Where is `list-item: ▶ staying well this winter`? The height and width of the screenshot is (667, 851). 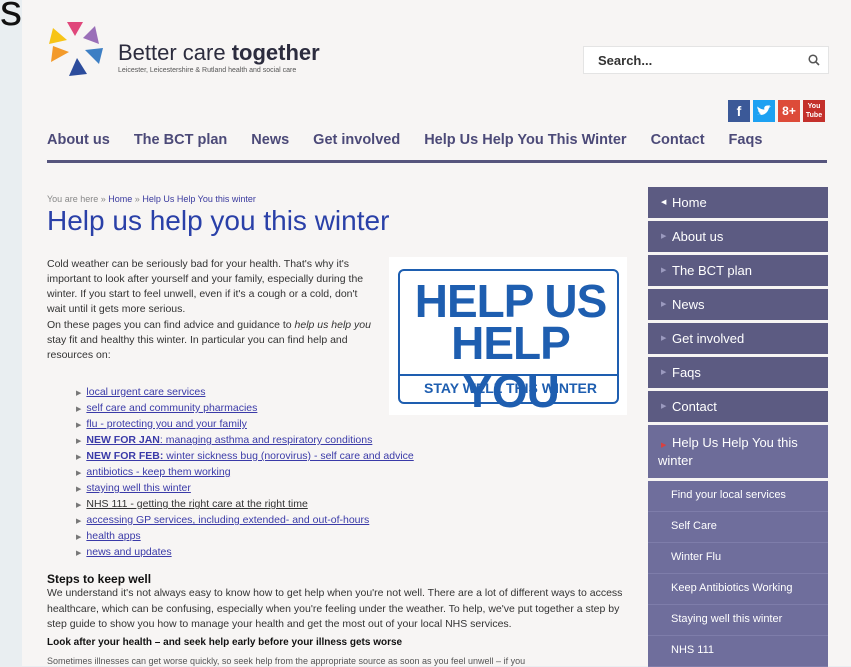 list-item: ▶ staying well this winter is located at coordinates (245, 489).